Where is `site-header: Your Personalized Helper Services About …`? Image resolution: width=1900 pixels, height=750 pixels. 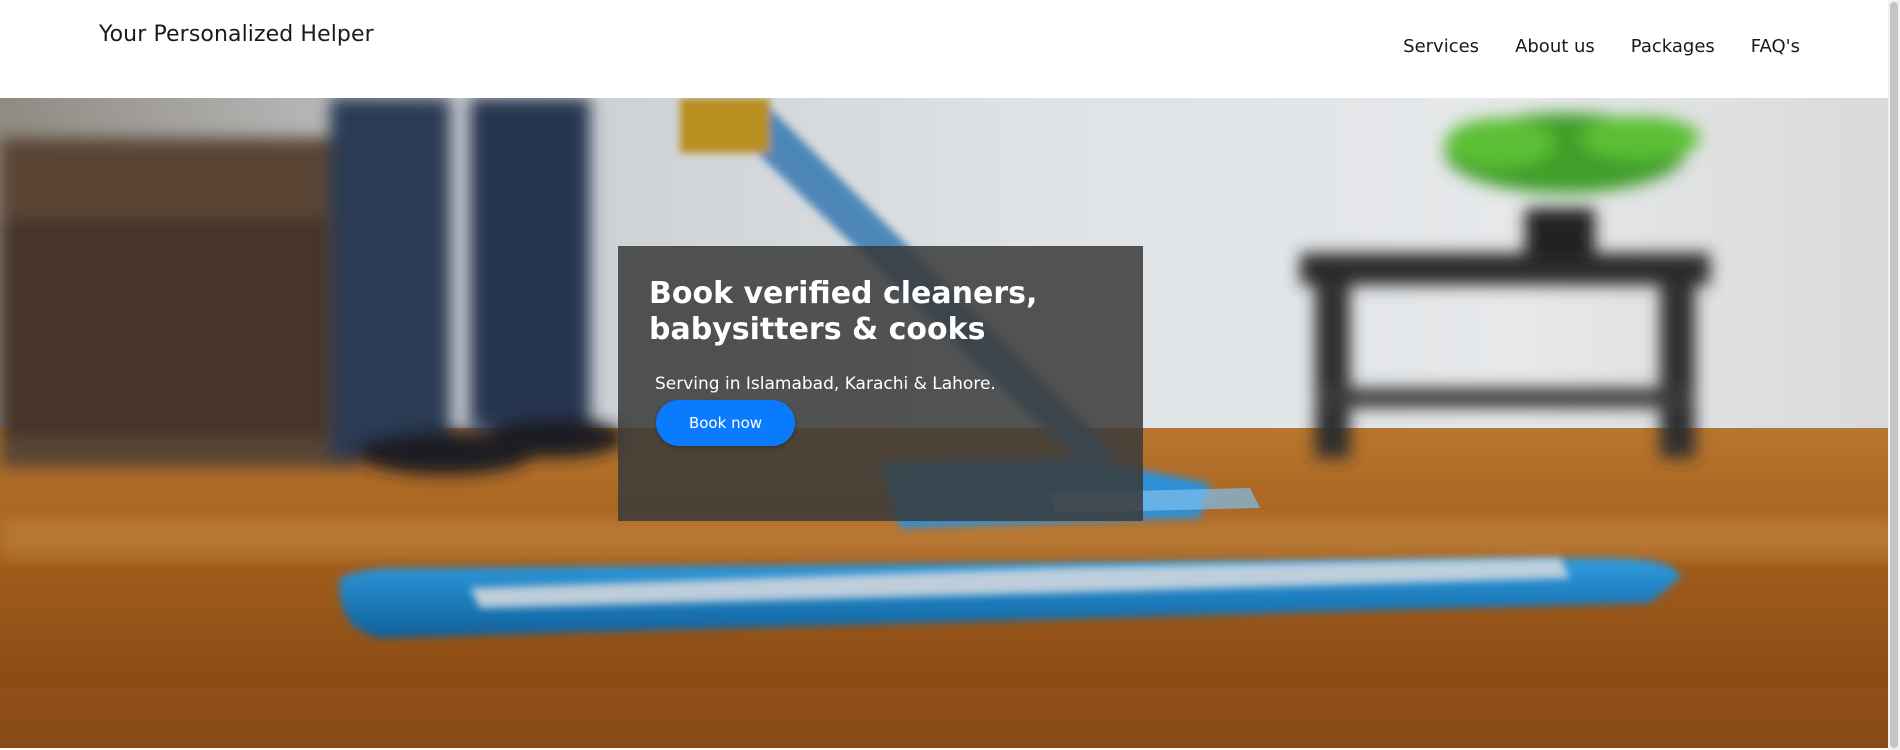 site-header: Your Personalized Helper Services About … is located at coordinates (950, 49).